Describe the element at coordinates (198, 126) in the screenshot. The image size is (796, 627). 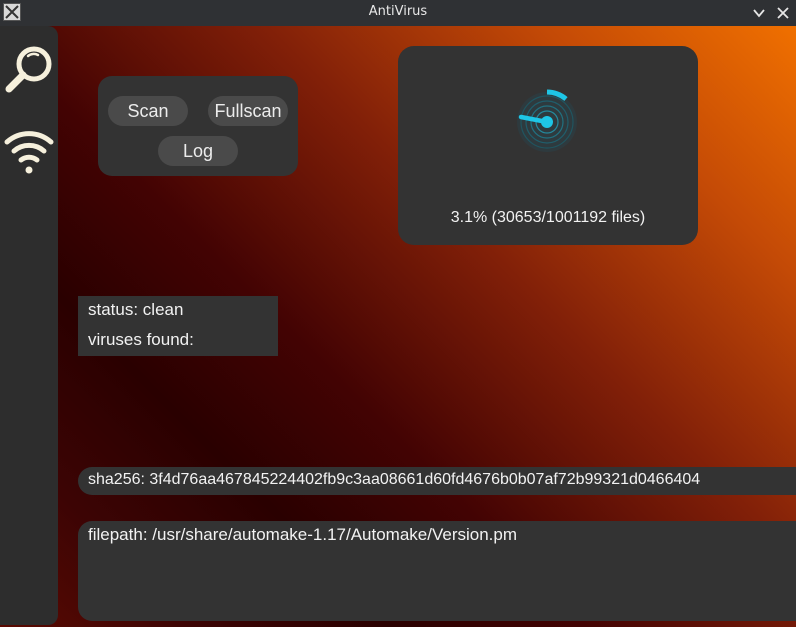
I see `scan-buttons-panel: Scan Fullscan Log` at that location.